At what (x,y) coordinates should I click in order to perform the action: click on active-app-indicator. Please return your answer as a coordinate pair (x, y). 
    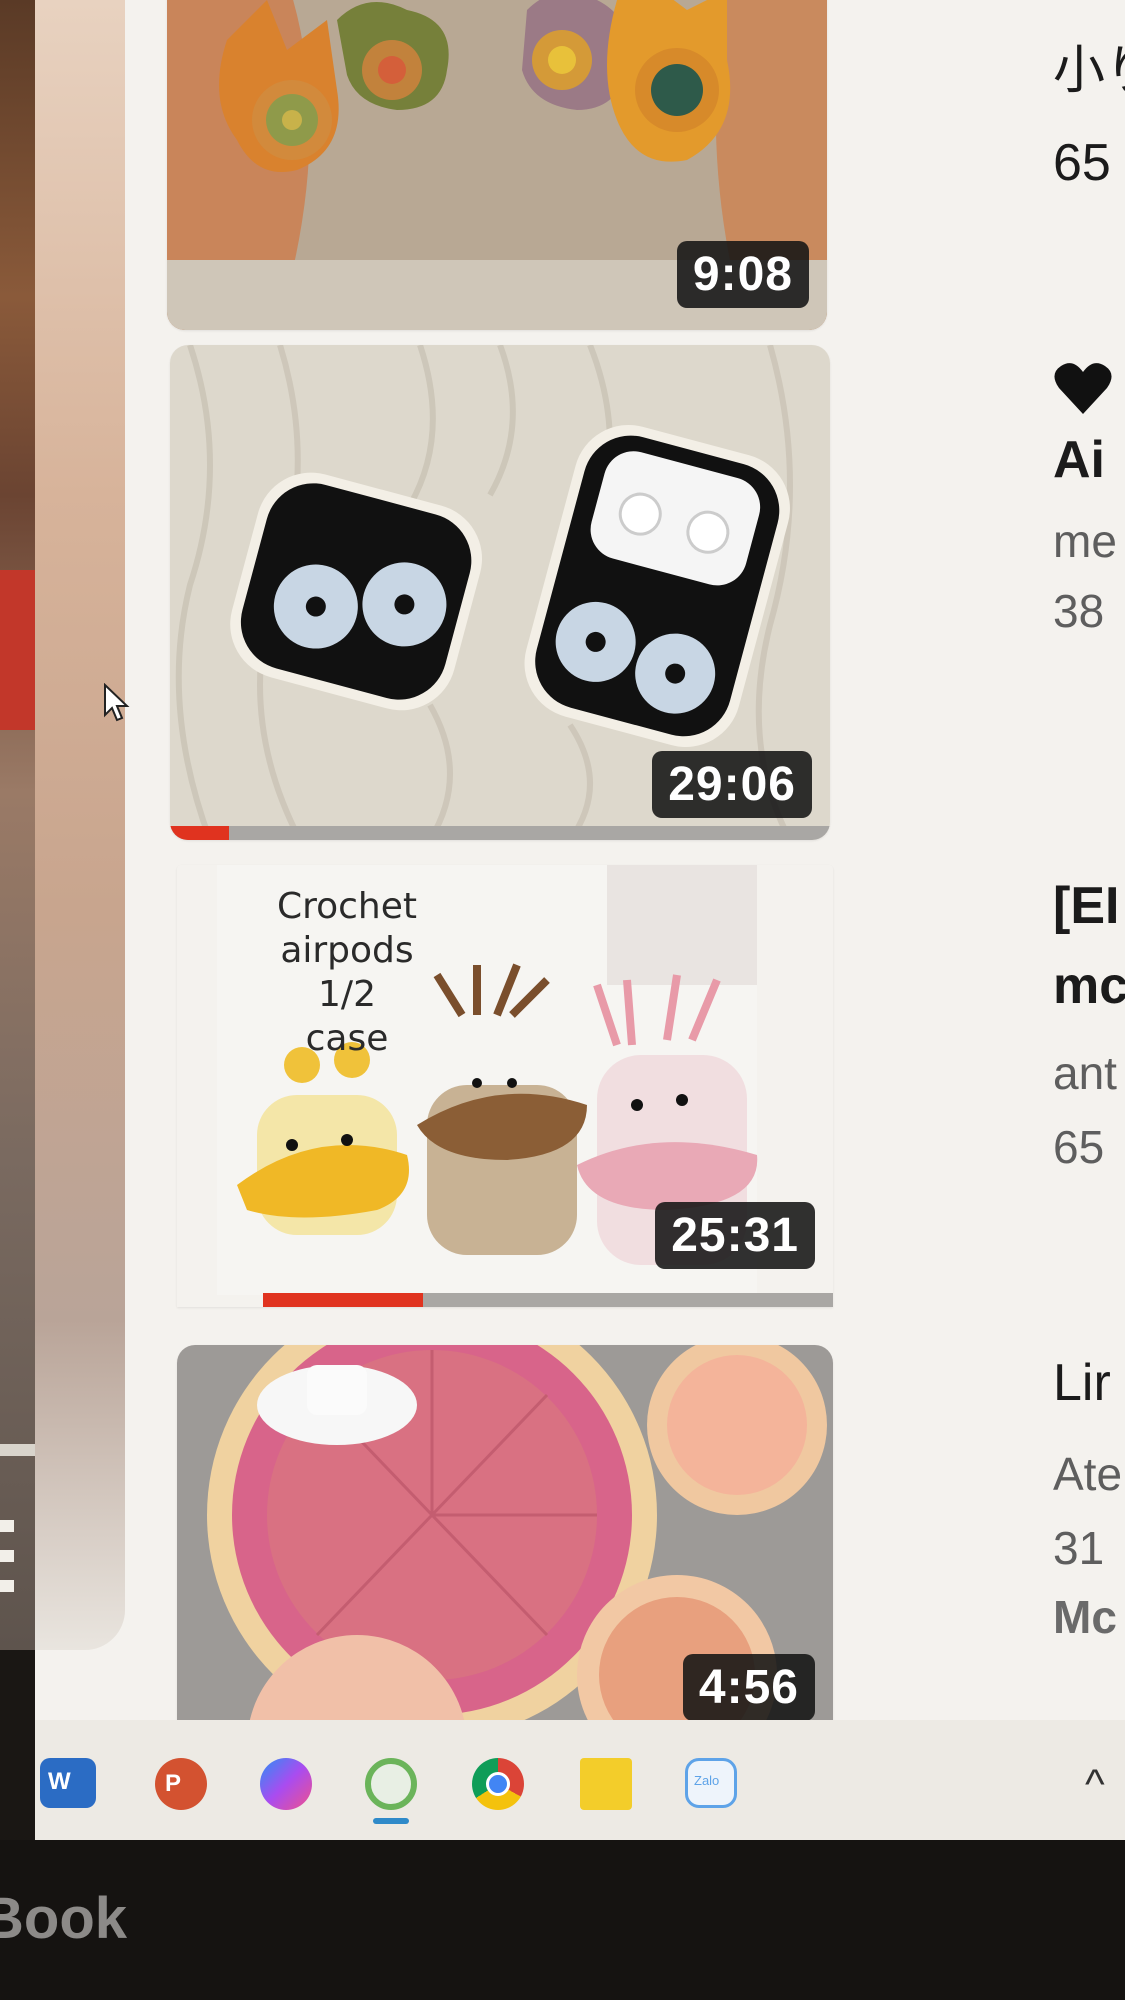
    Looking at the image, I should click on (391, 1821).